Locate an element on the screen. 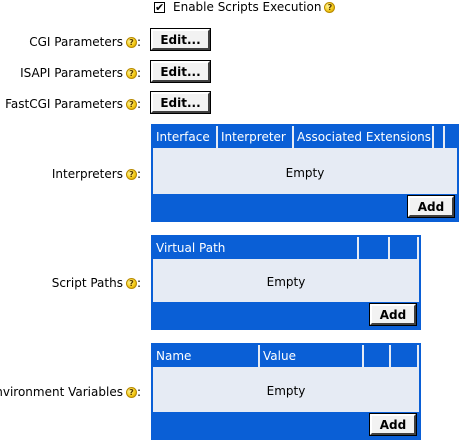 The image size is (462, 442). column-header-value: Value is located at coordinates (312, 356).